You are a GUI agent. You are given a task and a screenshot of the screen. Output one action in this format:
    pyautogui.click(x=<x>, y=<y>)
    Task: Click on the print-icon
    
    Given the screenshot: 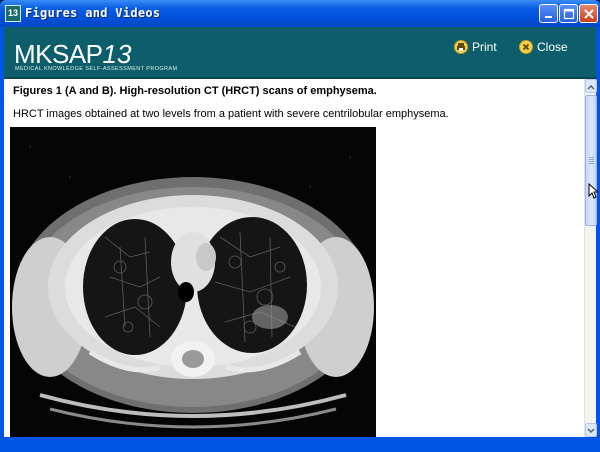 What is the action you would take?
    pyautogui.click(x=461, y=47)
    